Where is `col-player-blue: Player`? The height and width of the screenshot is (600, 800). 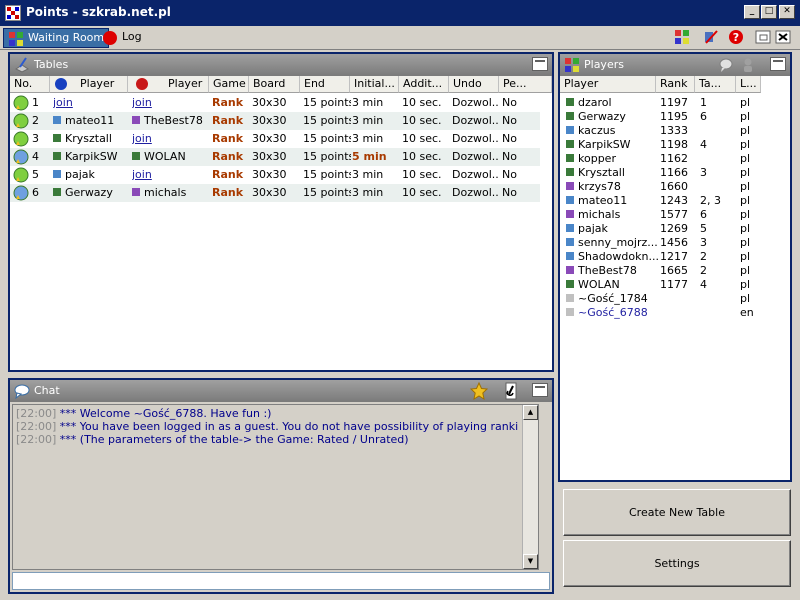
col-player-blue: Player is located at coordinates (89, 84).